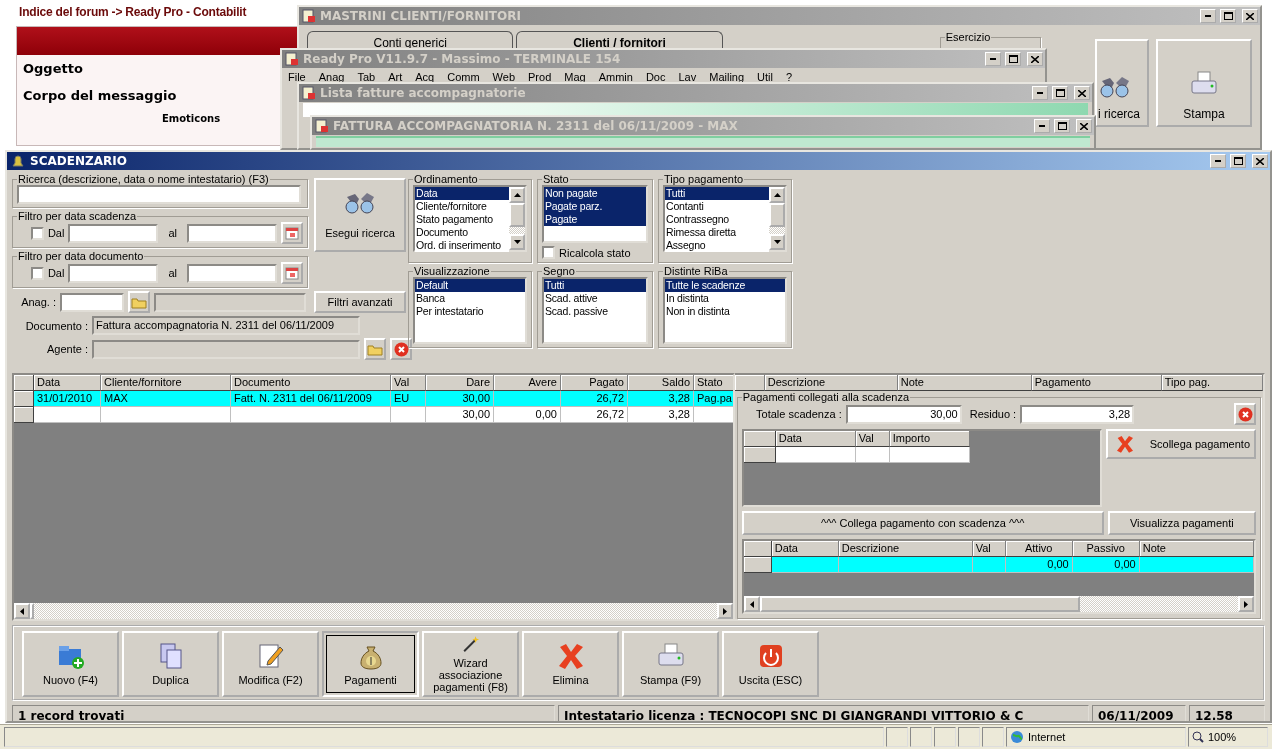 The height and width of the screenshot is (749, 1272). I want to click on toolbar-button: Elimina, so click(570, 664).